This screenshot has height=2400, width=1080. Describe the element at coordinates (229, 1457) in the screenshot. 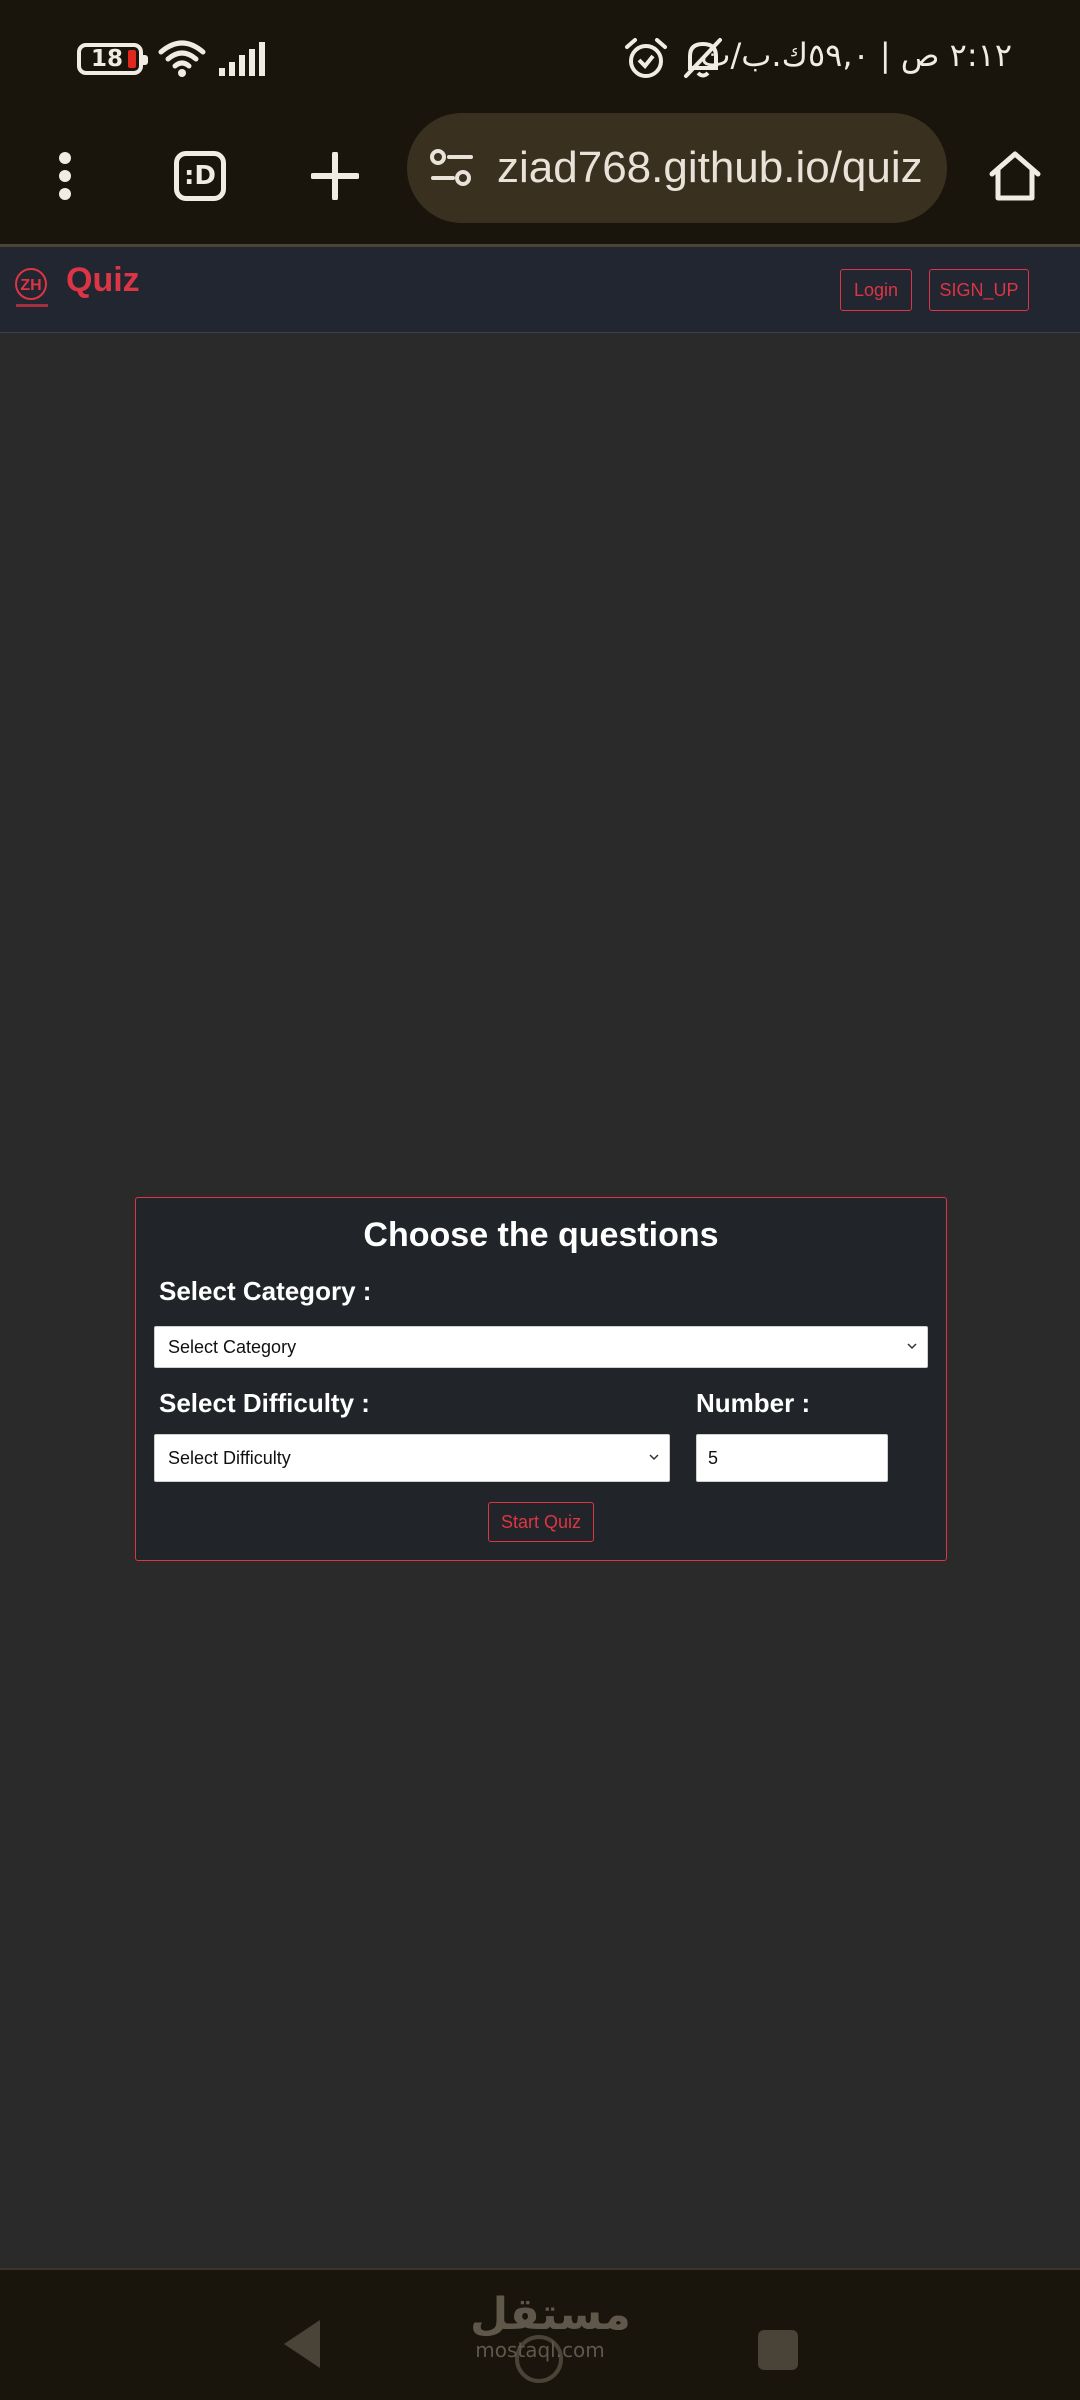

I see `difficulty-selected-value: Select Difficulty` at that location.